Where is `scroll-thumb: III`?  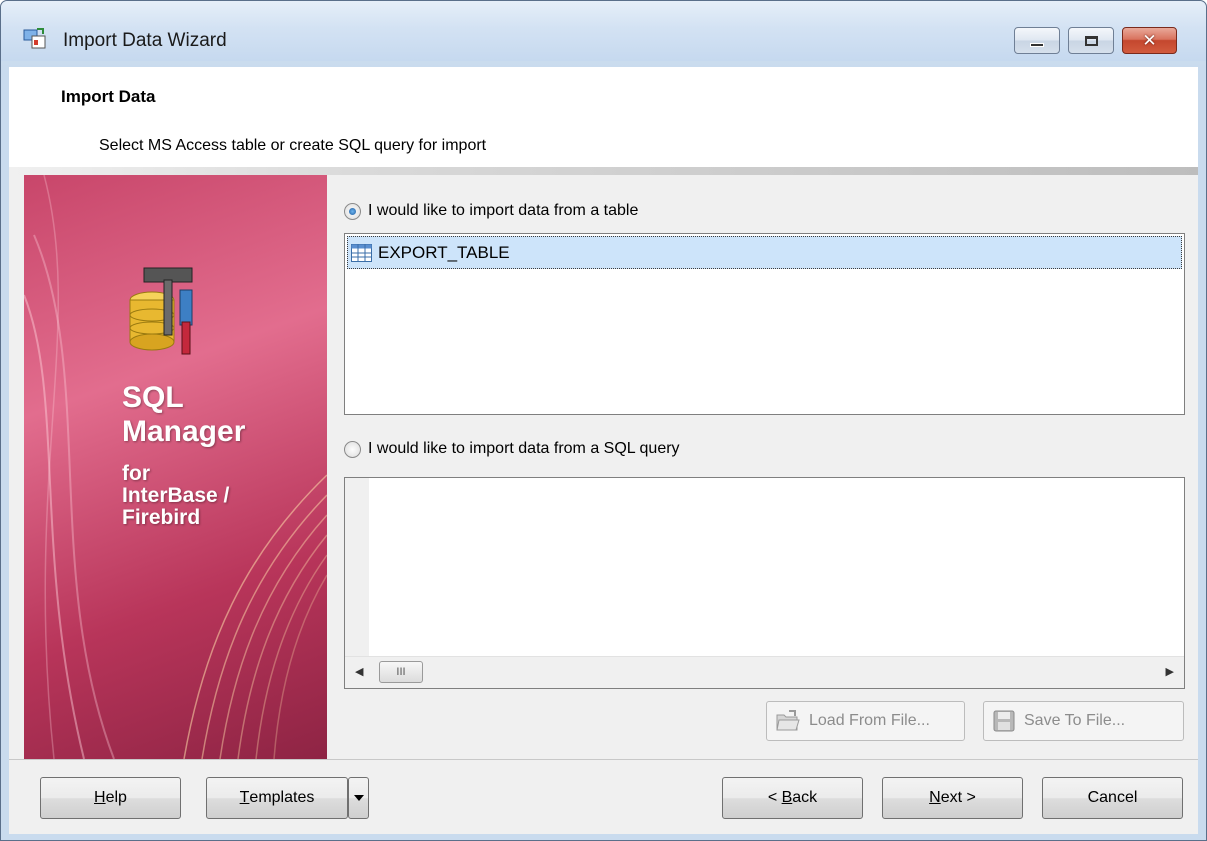
scroll-thumb: III is located at coordinates (401, 672).